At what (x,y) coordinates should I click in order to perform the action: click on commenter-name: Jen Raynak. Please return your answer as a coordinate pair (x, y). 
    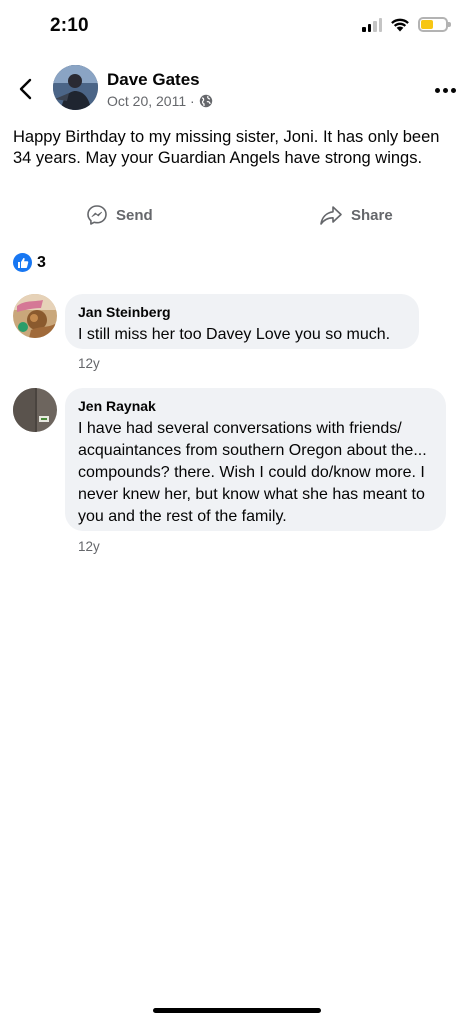
    Looking at the image, I should click on (255, 406).